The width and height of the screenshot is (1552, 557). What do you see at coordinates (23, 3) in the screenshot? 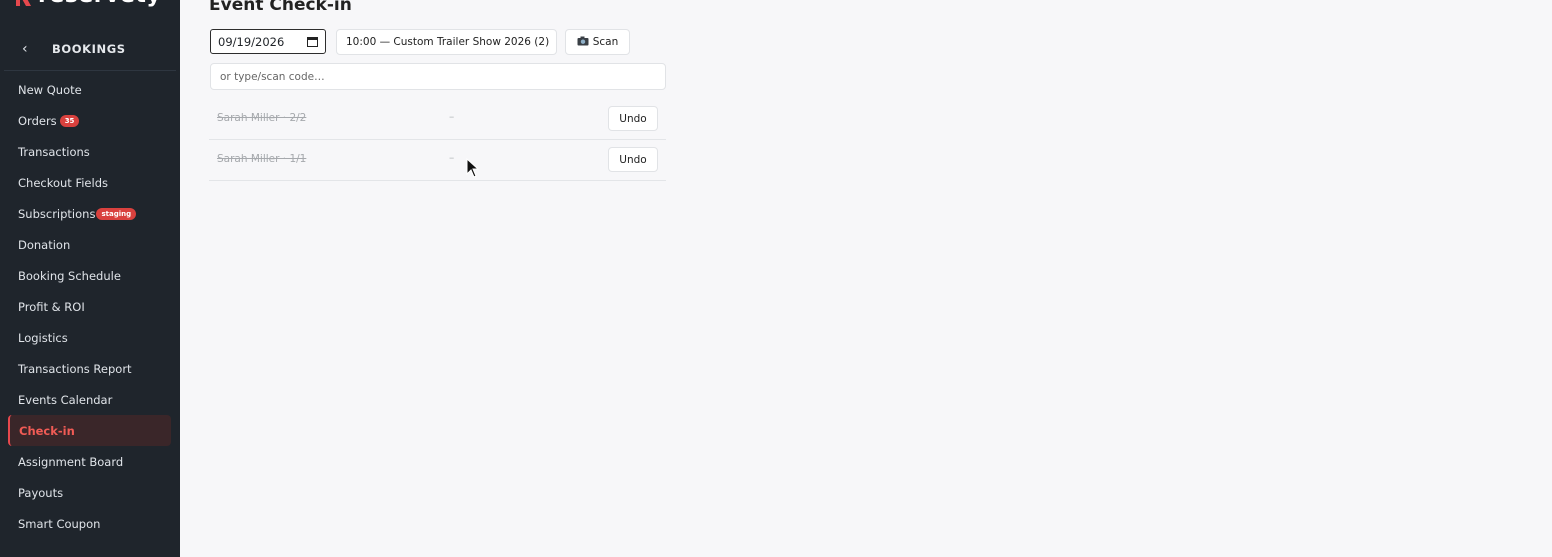
I see `brand-mark-icon` at bounding box center [23, 3].